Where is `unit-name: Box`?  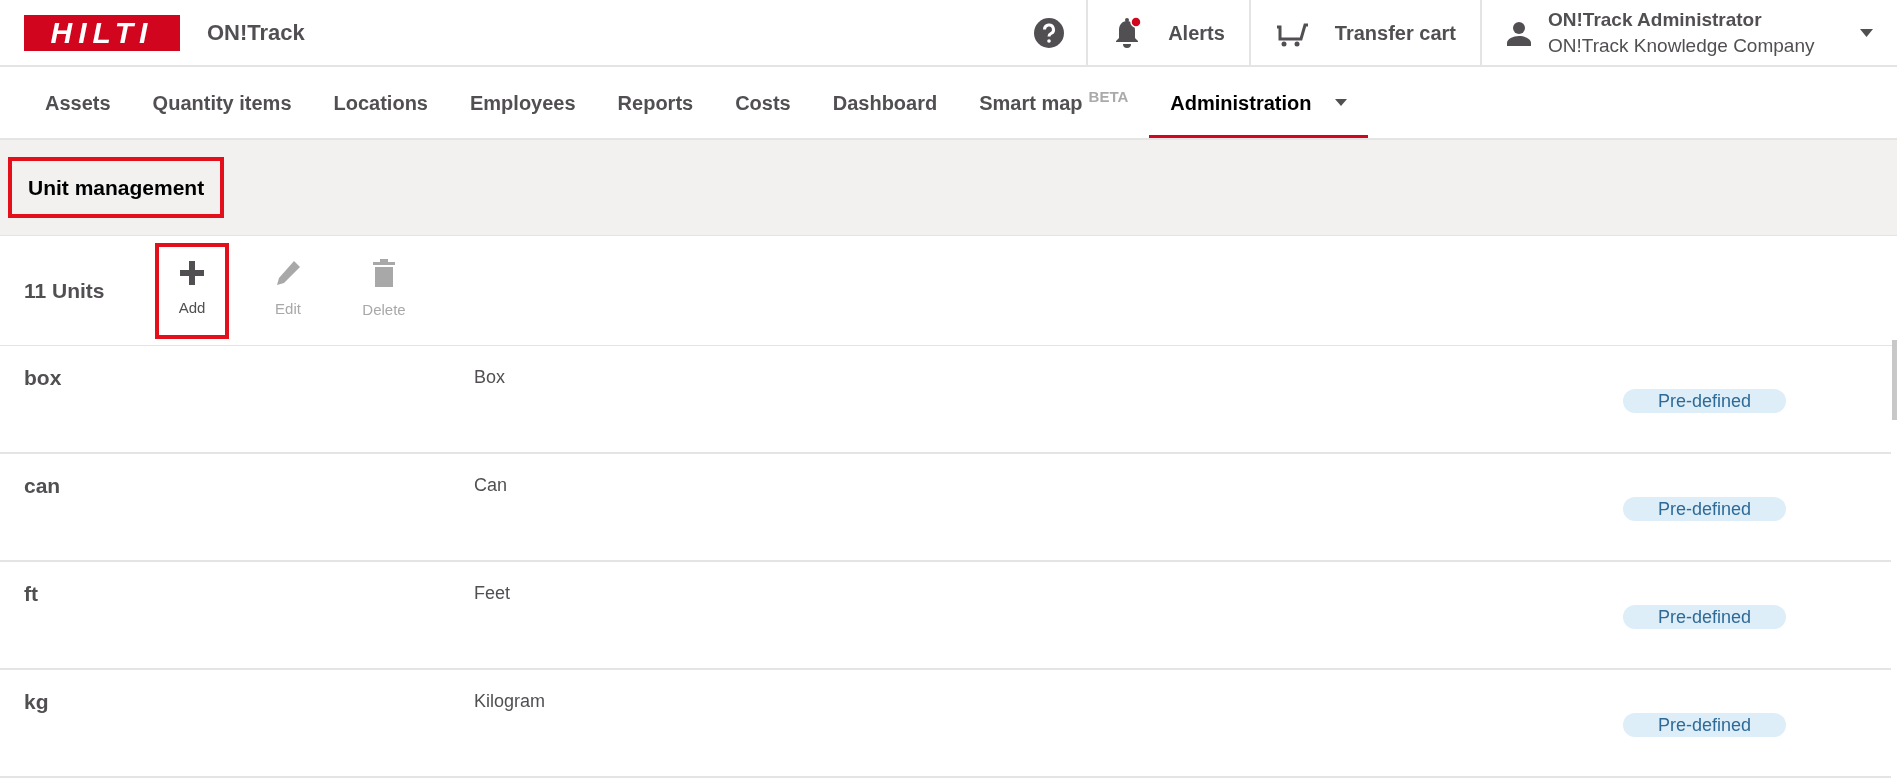 unit-name: Box is located at coordinates (490, 377).